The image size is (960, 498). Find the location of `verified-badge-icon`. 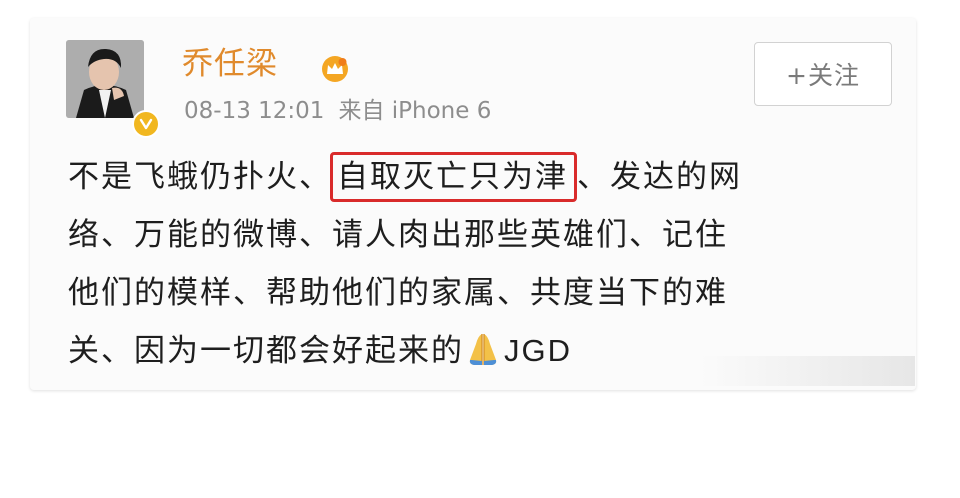

verified-badge-icon is located at coordinates (146, 124).